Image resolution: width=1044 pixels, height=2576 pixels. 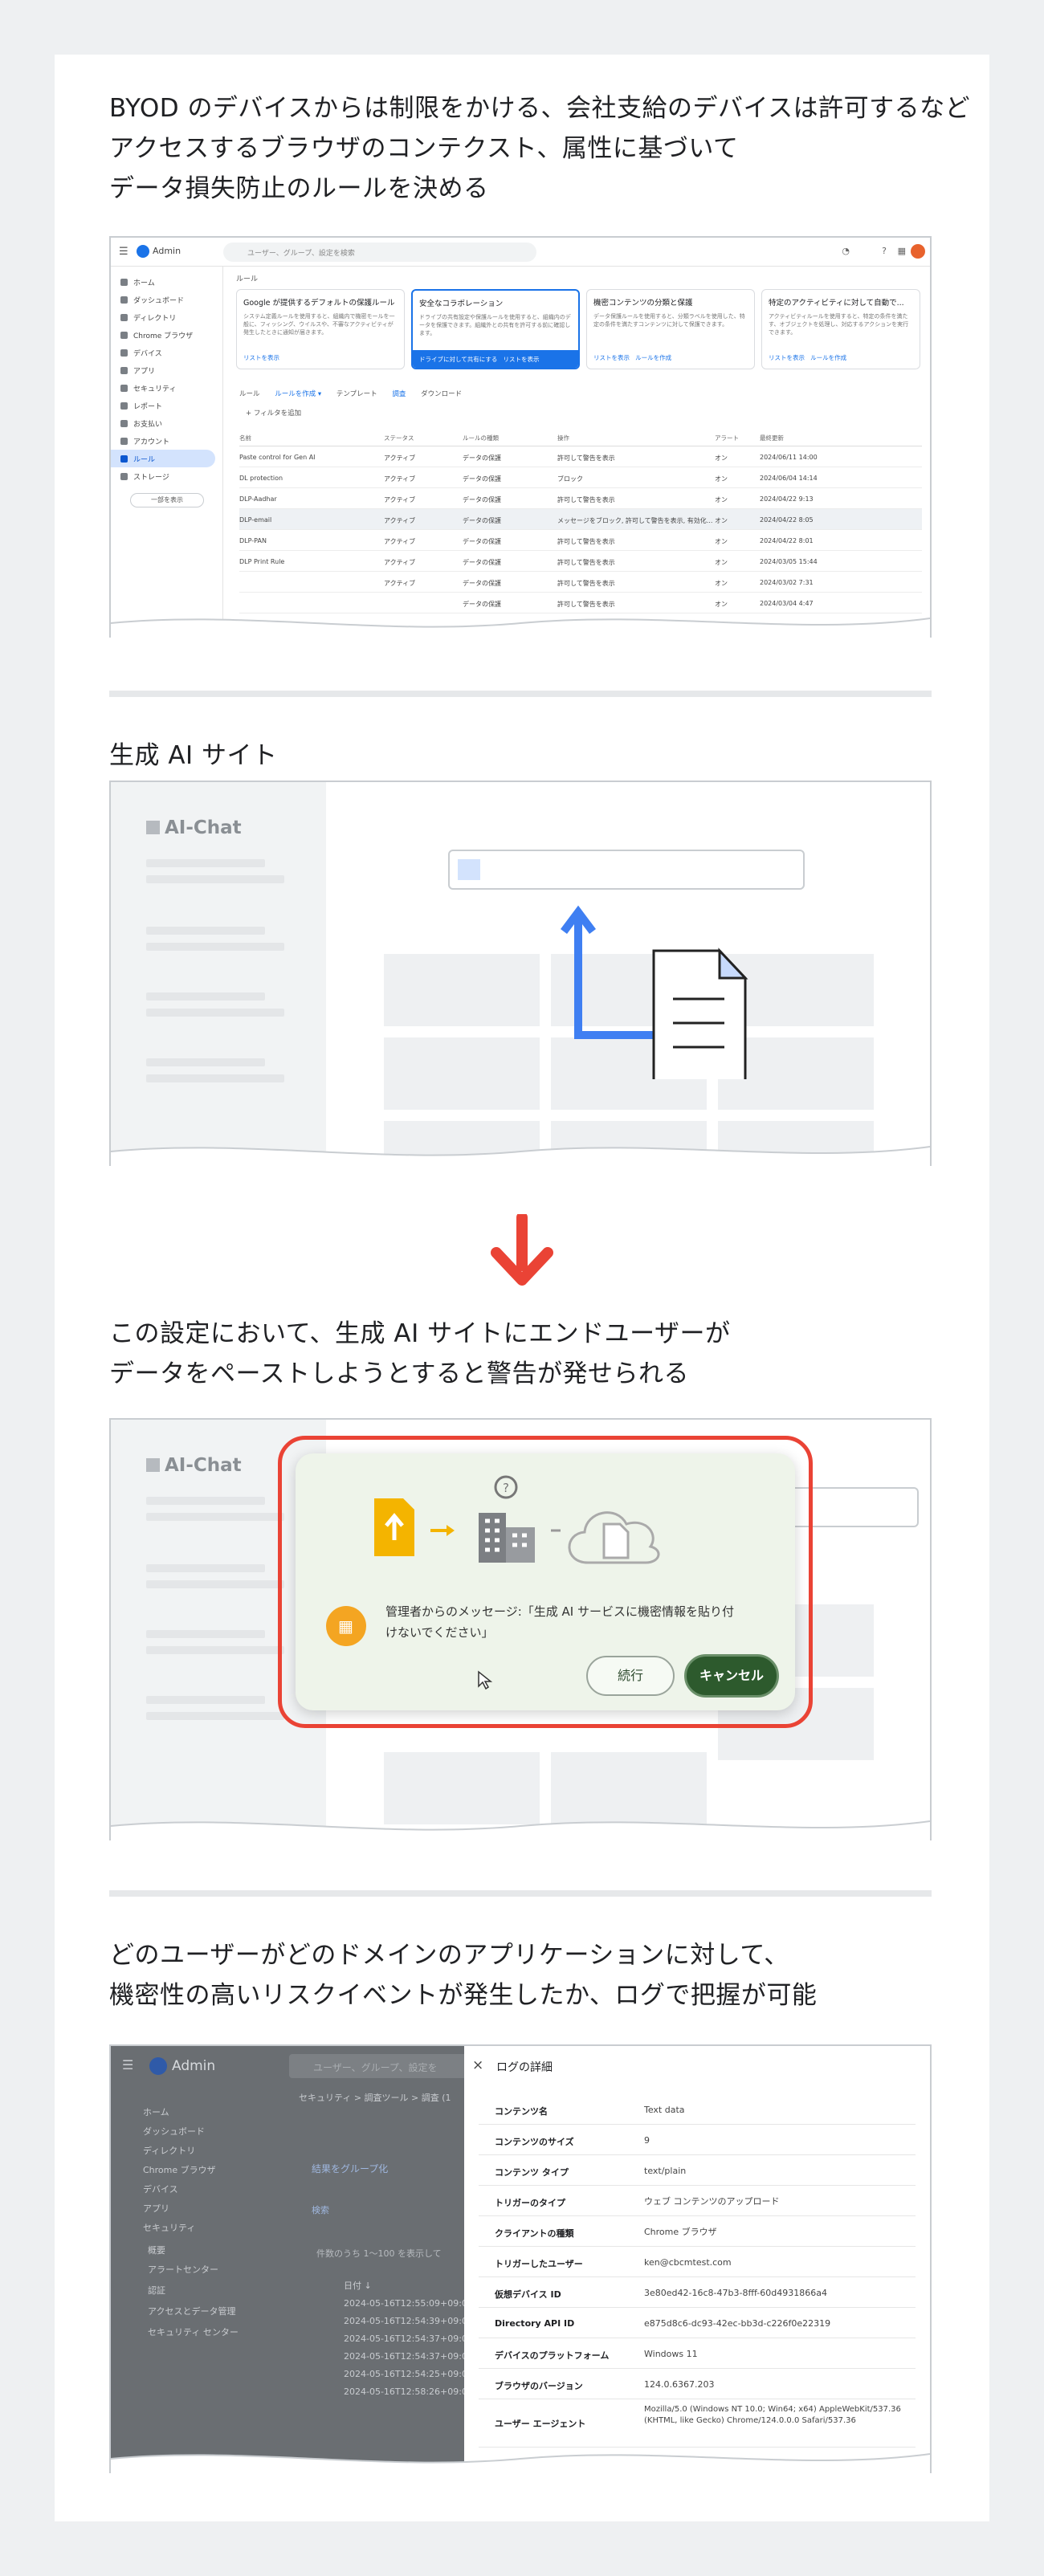 I want to click on log-detail-row: コンテンツのサイズ 9, so click(x=697, y=2140).